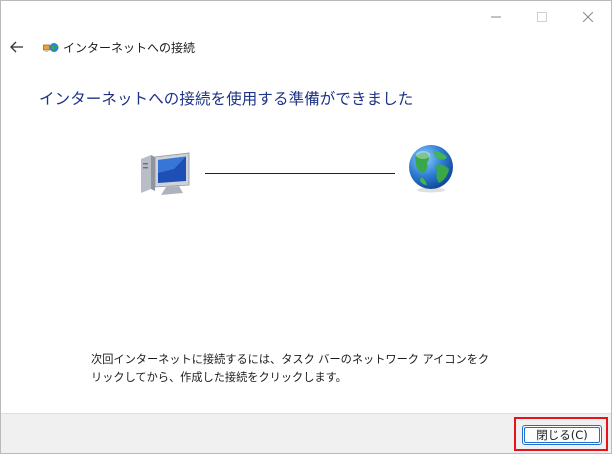 The width and height of the screenshot is (612, 454). I want to click on minimize-icon, so click(496, 17).